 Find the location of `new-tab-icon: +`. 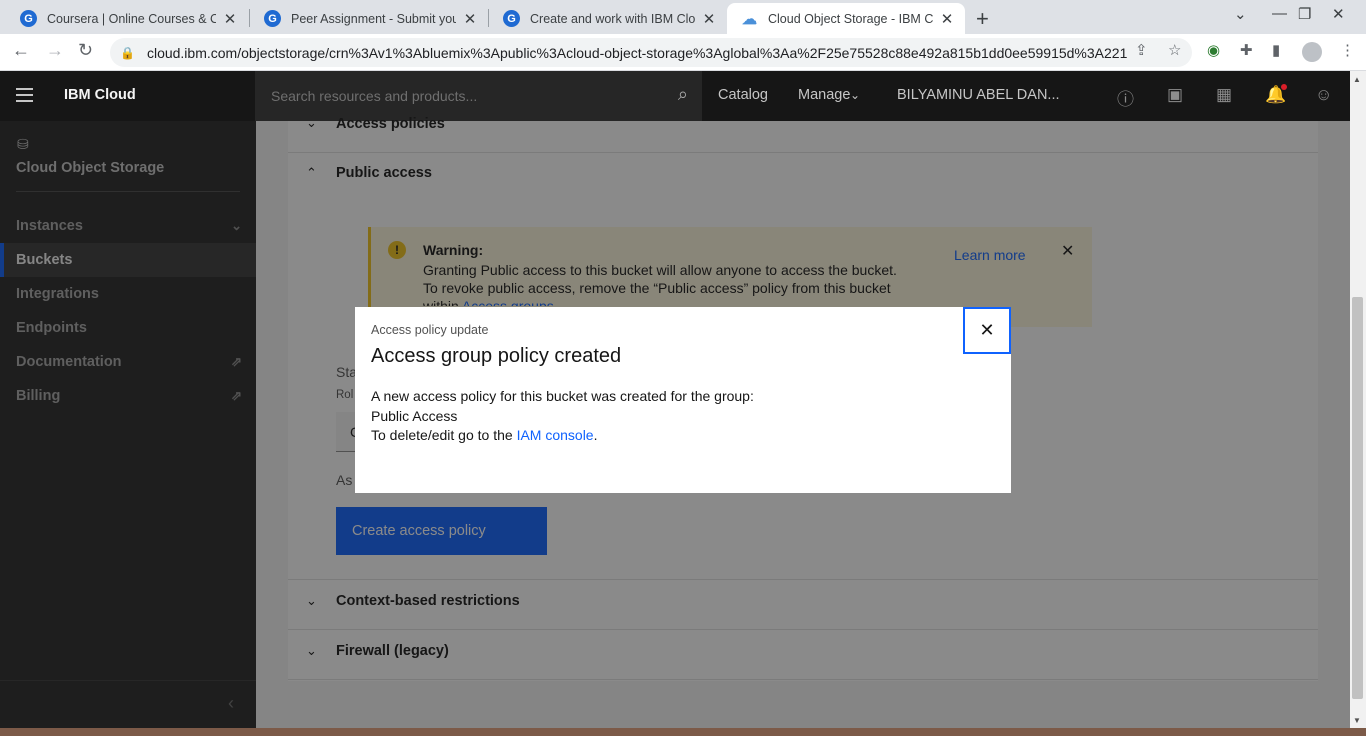

new-tab-icon: + is located at coordinates (982, 19).